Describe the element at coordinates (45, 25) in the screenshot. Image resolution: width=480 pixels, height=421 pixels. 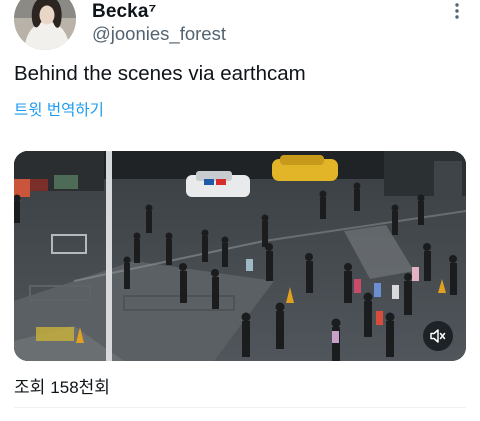
I see `avatar` at that location.